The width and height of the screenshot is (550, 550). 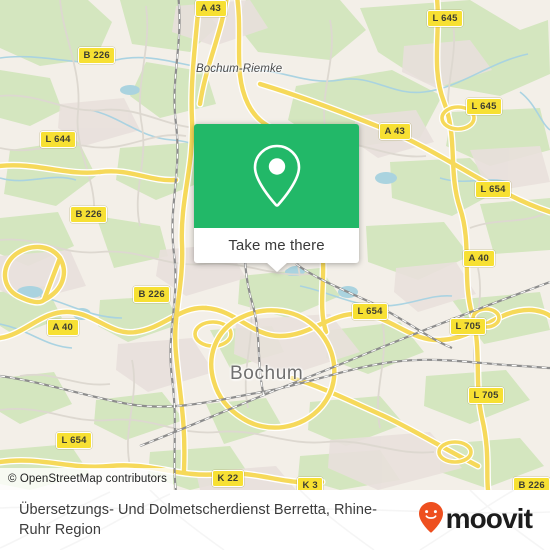 I want to click on moovit-wordmark: moovit, so click(x=489, y=518).